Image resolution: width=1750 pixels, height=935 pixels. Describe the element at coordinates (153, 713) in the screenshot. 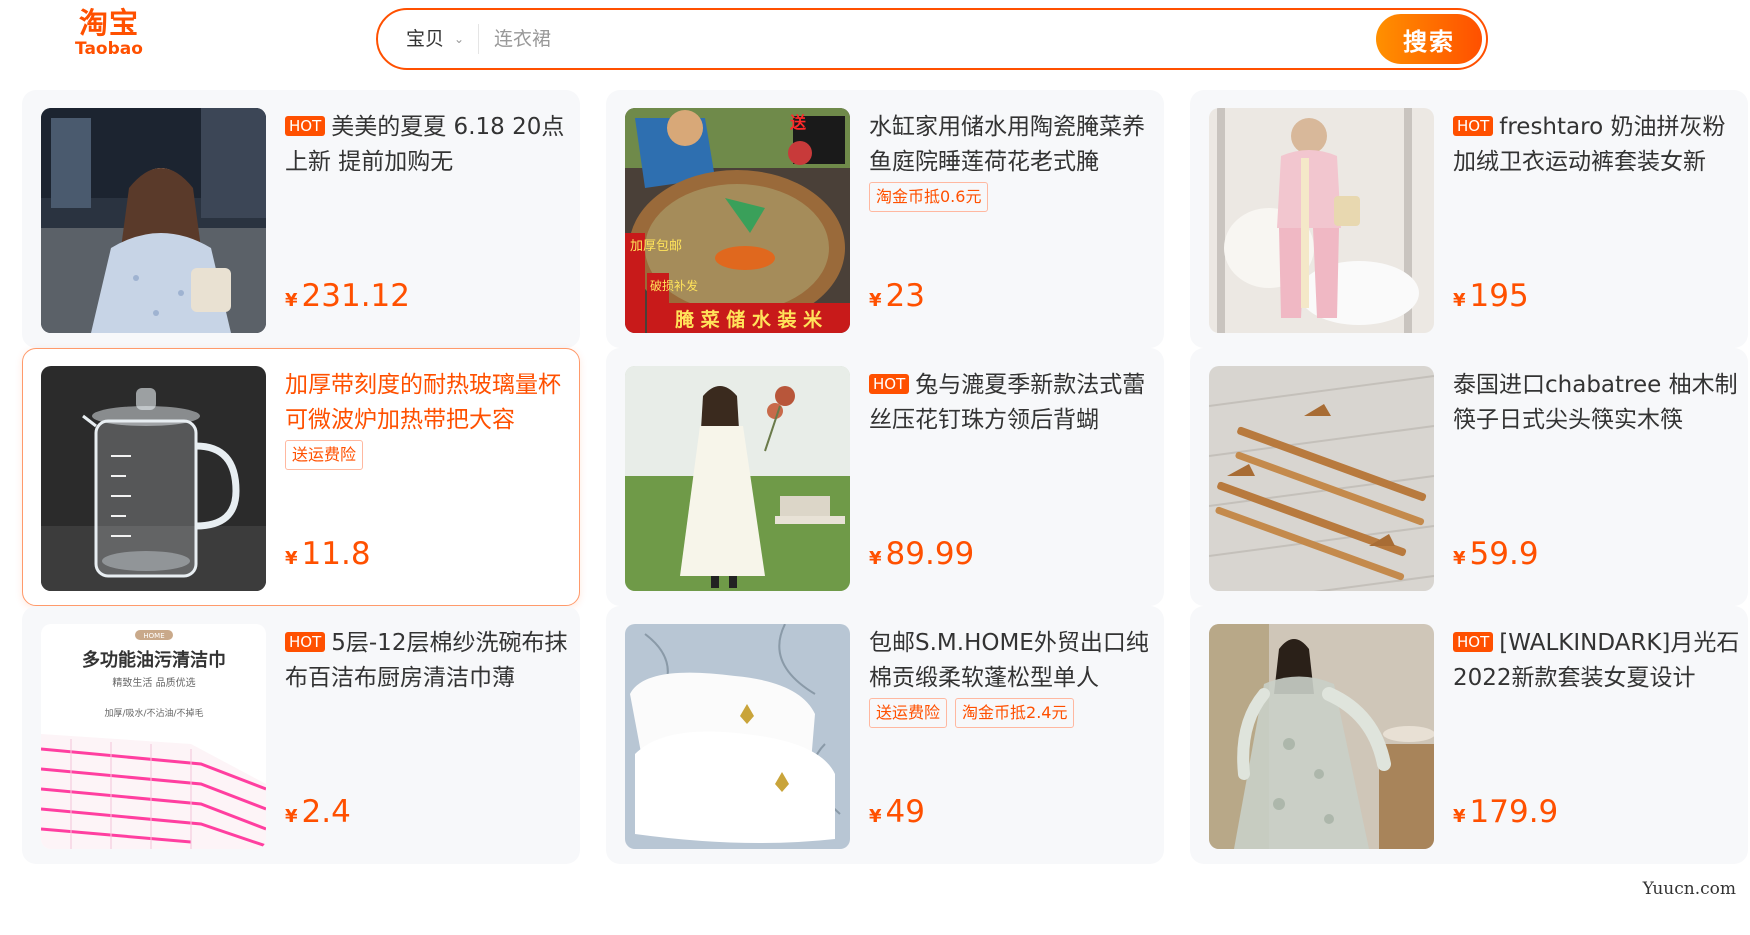

I see `svg-text: 加厚/吸水/不沾油/不掉毛` at that location.